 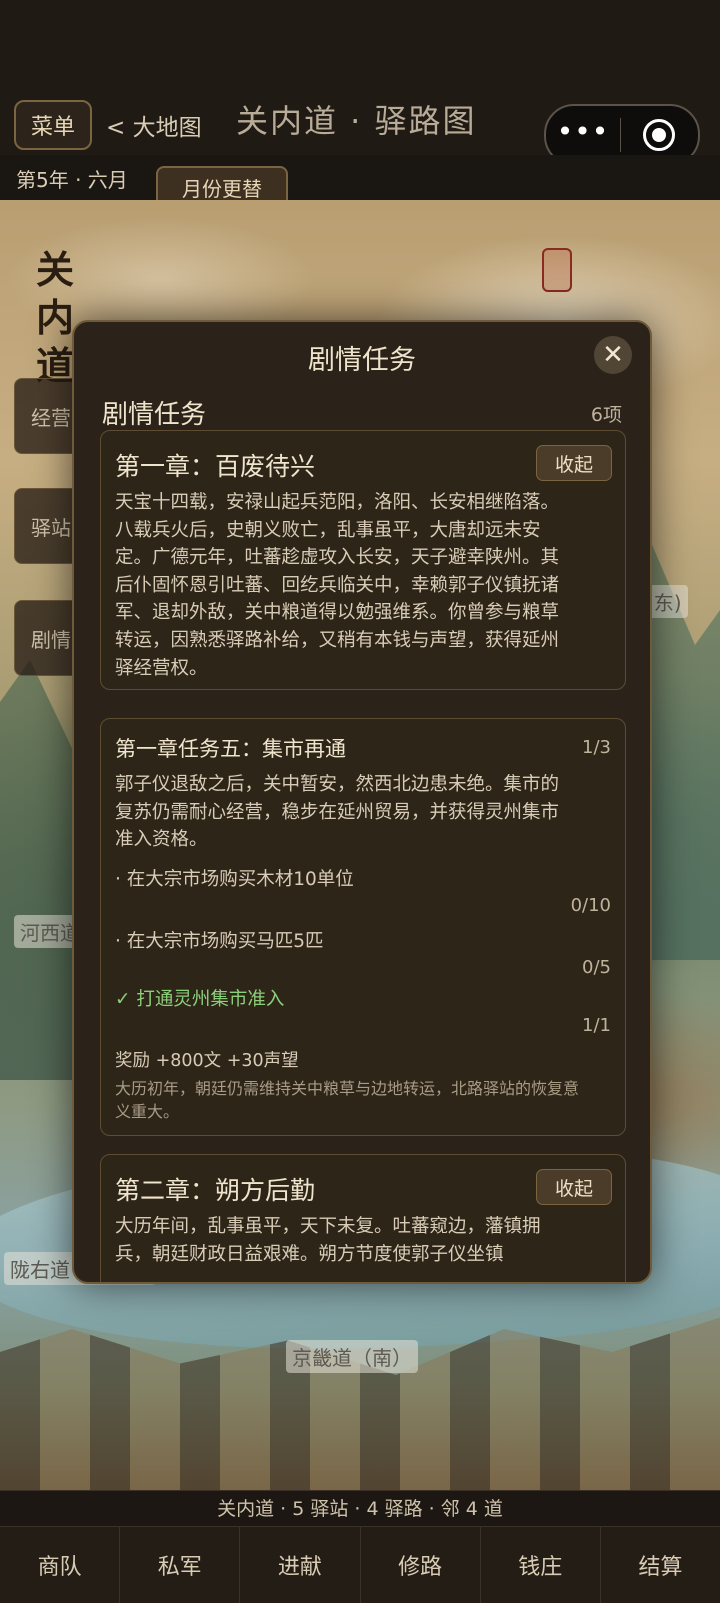 What do you see at coordinates (72, 180) in the screenshot?
I see `game-date: 第5年 · 六月` at bounding box center [72, 180].